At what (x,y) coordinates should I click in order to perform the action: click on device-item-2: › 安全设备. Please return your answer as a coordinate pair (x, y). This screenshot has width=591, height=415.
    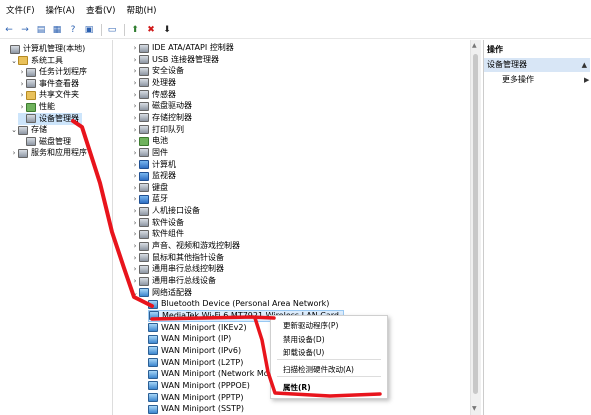
    Looking at the image, I should click on (157, 71).